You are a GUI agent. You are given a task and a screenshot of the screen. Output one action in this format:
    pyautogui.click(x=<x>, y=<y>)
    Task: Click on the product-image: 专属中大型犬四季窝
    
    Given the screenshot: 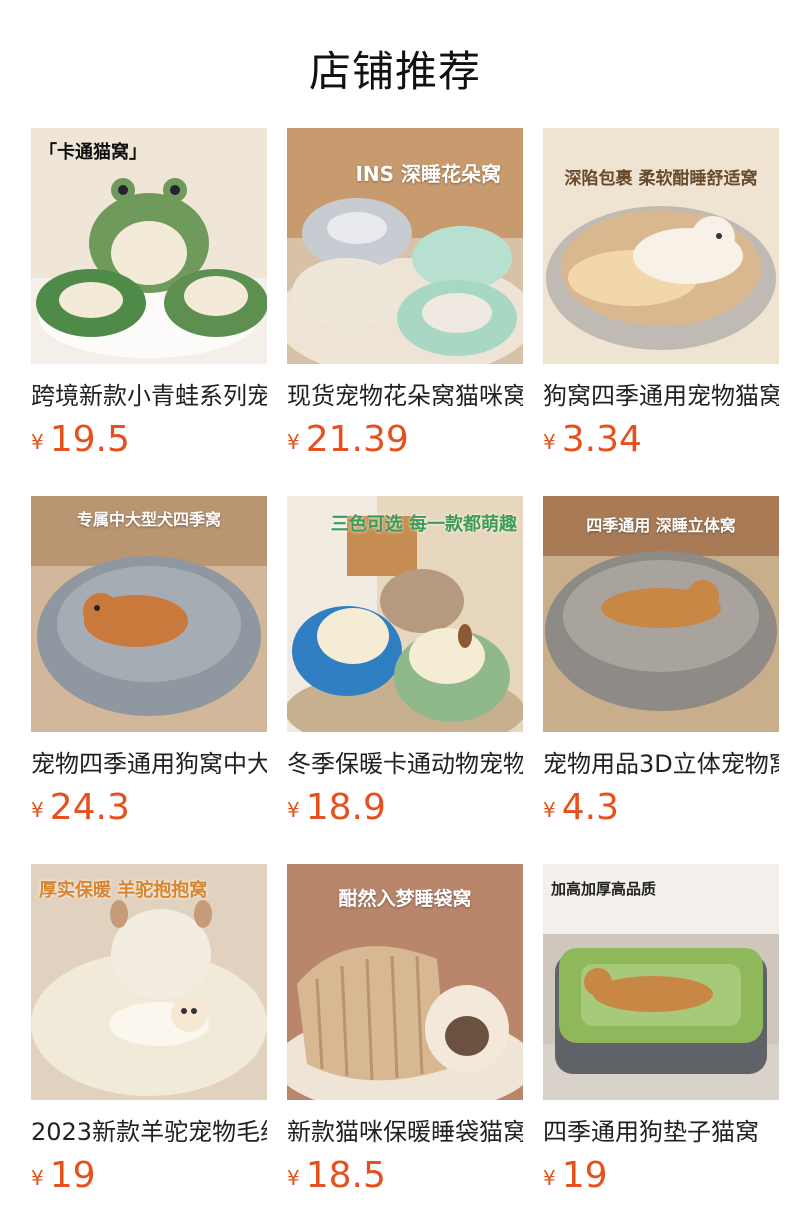 What is the action you would take?
    pyautogui.click(x=149, y=614)
    